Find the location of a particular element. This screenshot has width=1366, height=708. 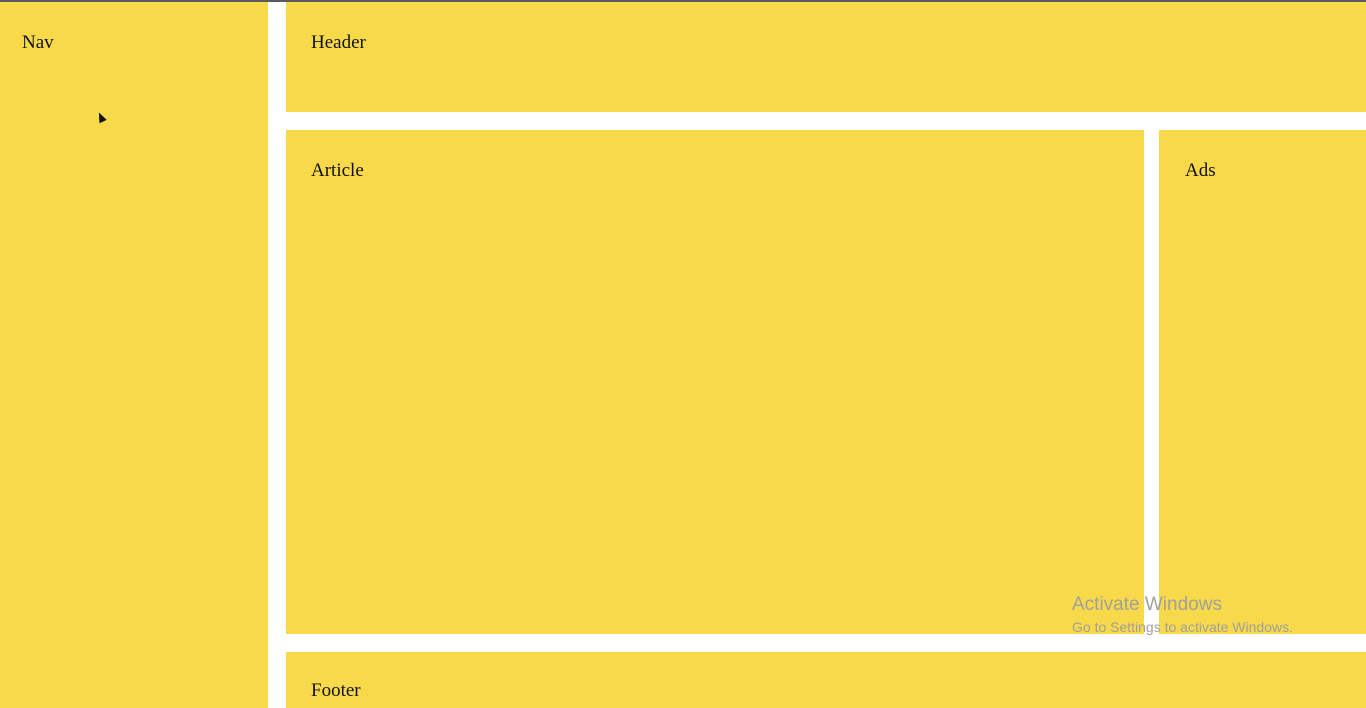

nav-label: Nav is located at coordinates (38, 42).